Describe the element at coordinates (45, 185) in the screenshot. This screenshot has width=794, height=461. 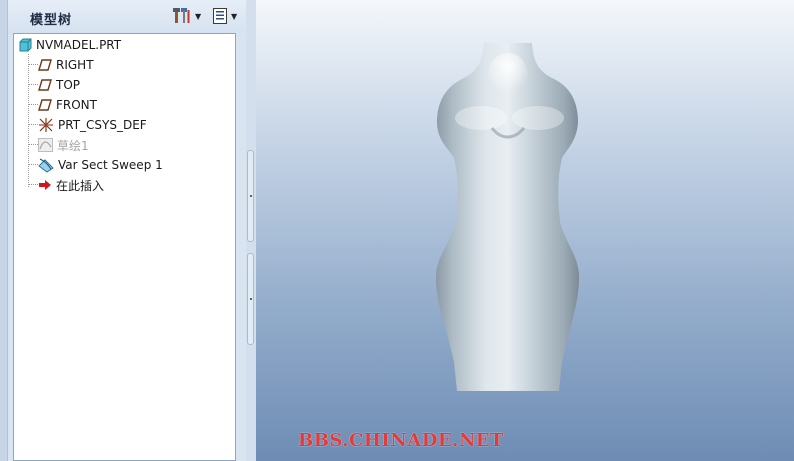
I see `insert-arrow-icon` at that location.